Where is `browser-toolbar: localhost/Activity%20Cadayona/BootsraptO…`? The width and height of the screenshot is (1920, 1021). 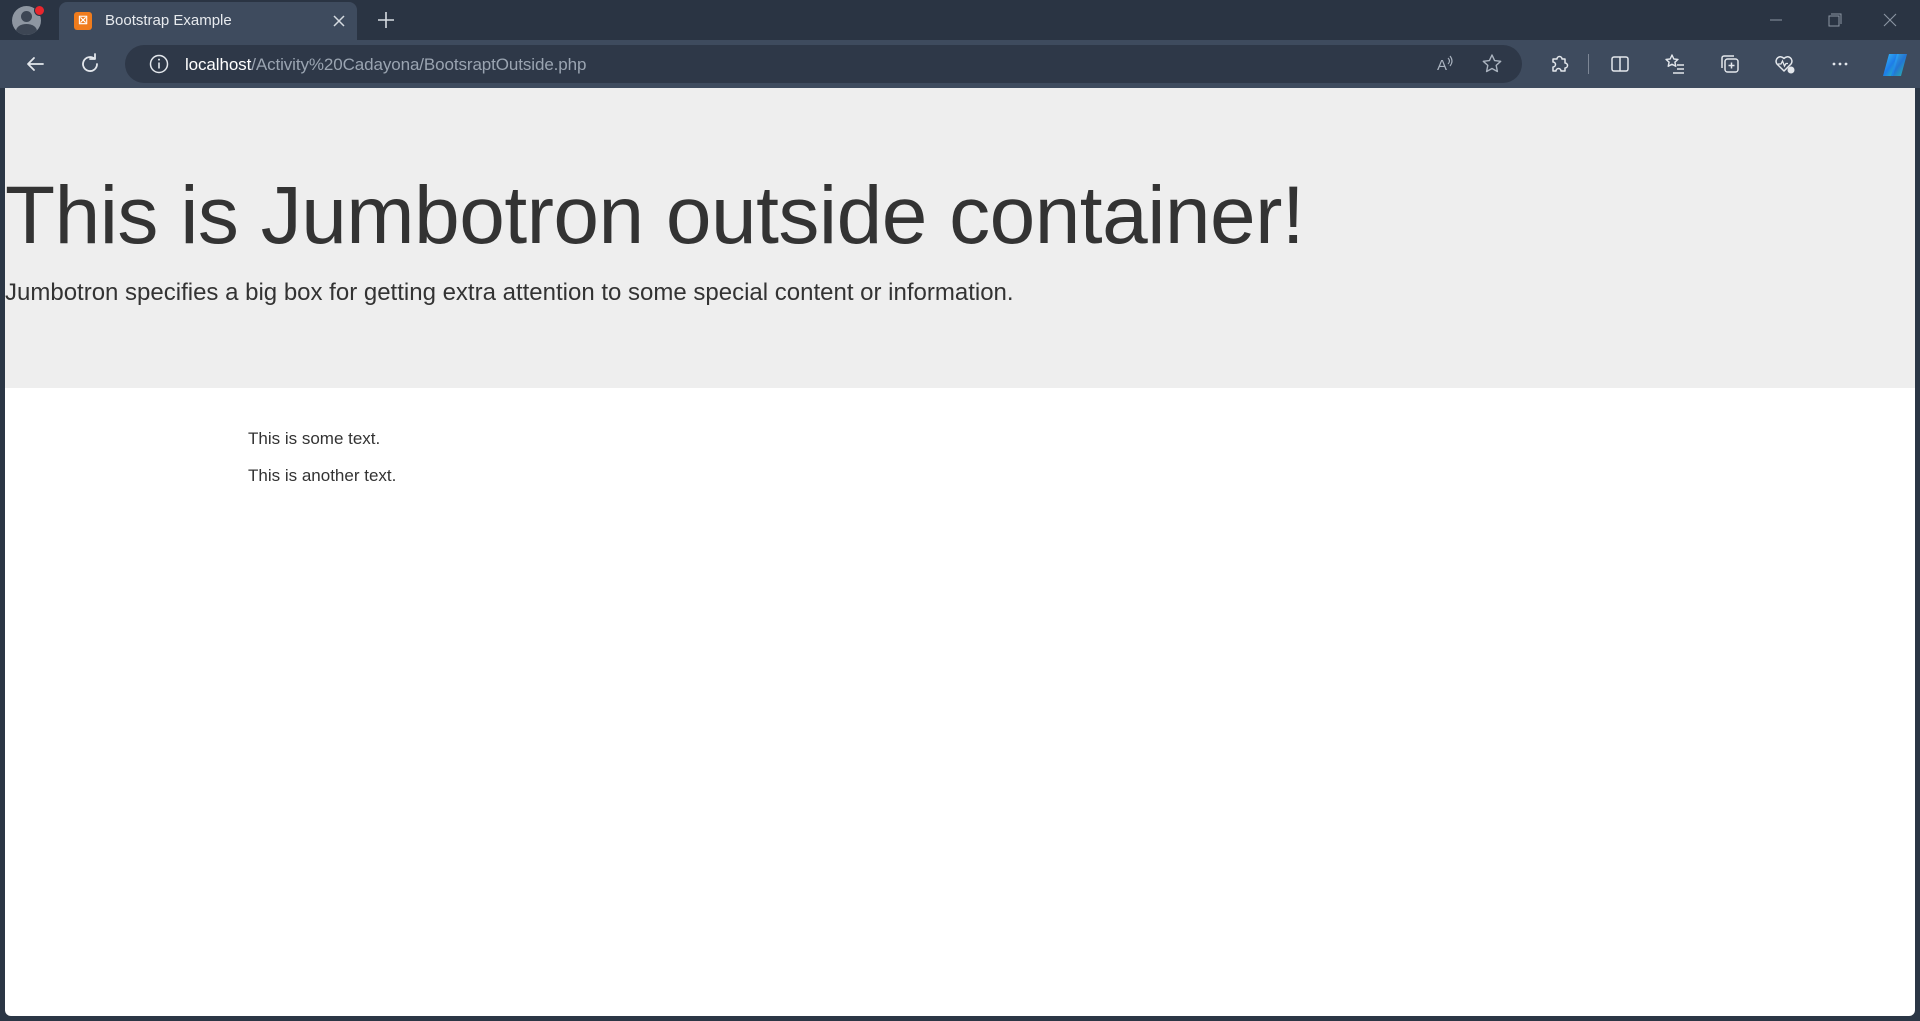
browser-toolbar: localhost/Activity%20Cadayona/BootsraptO… is located at coordinates (960, 64).